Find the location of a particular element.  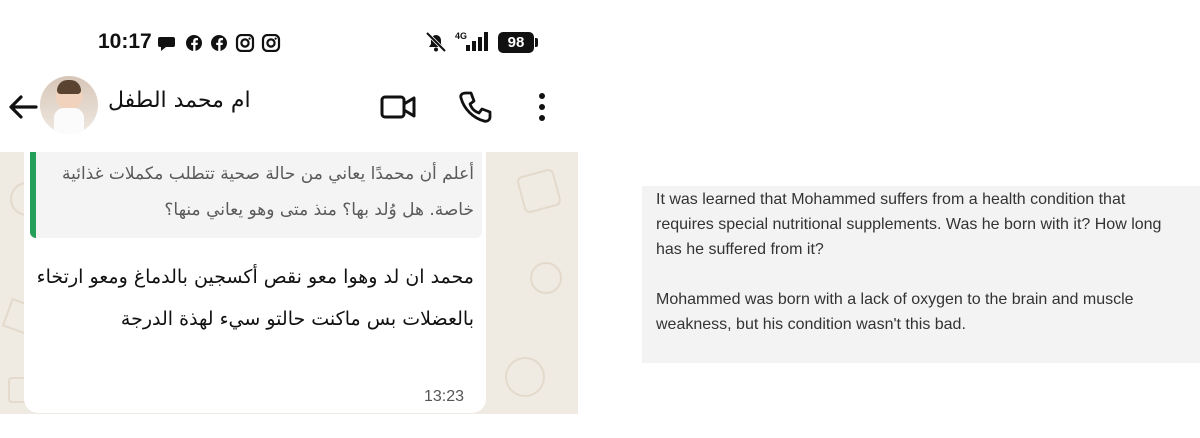

more-options-icon is located at coordinates (542, 107).